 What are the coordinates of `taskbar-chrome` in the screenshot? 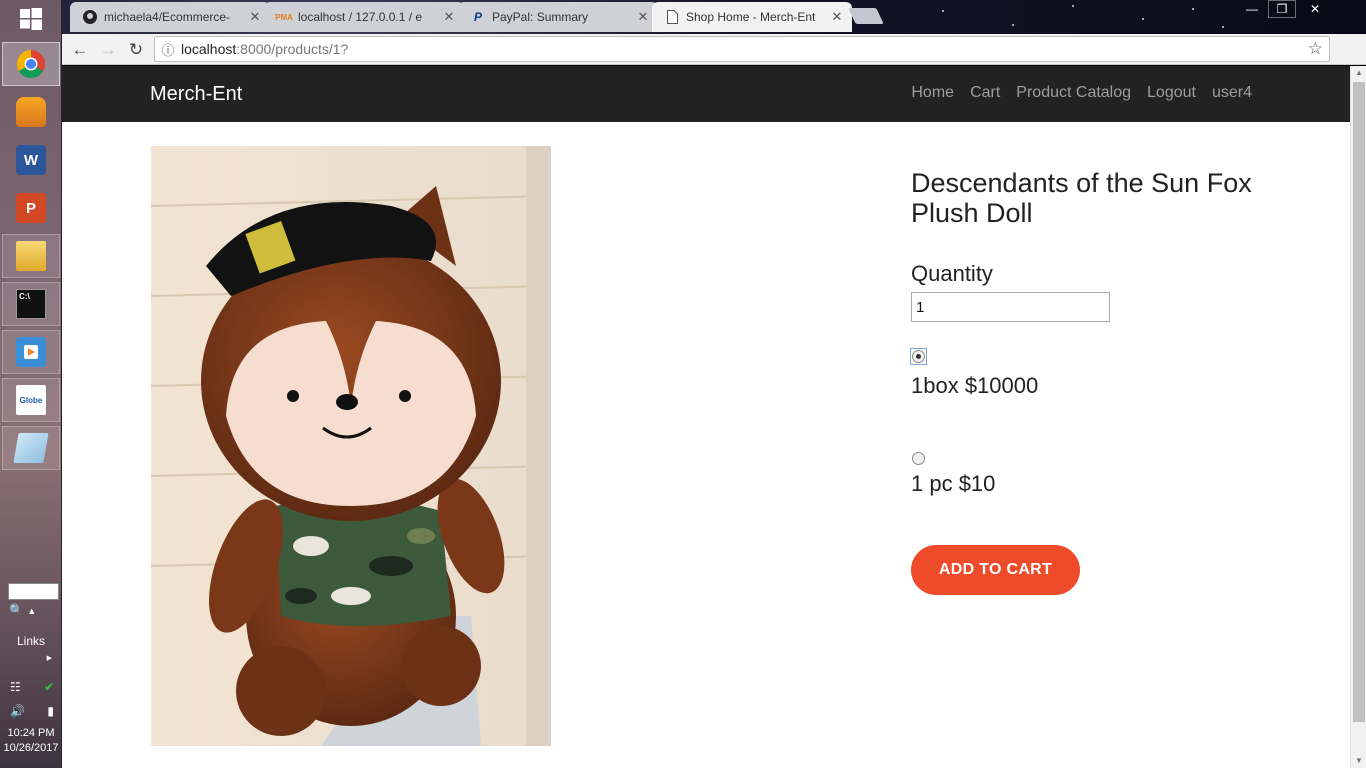 It's located at (31, 64).